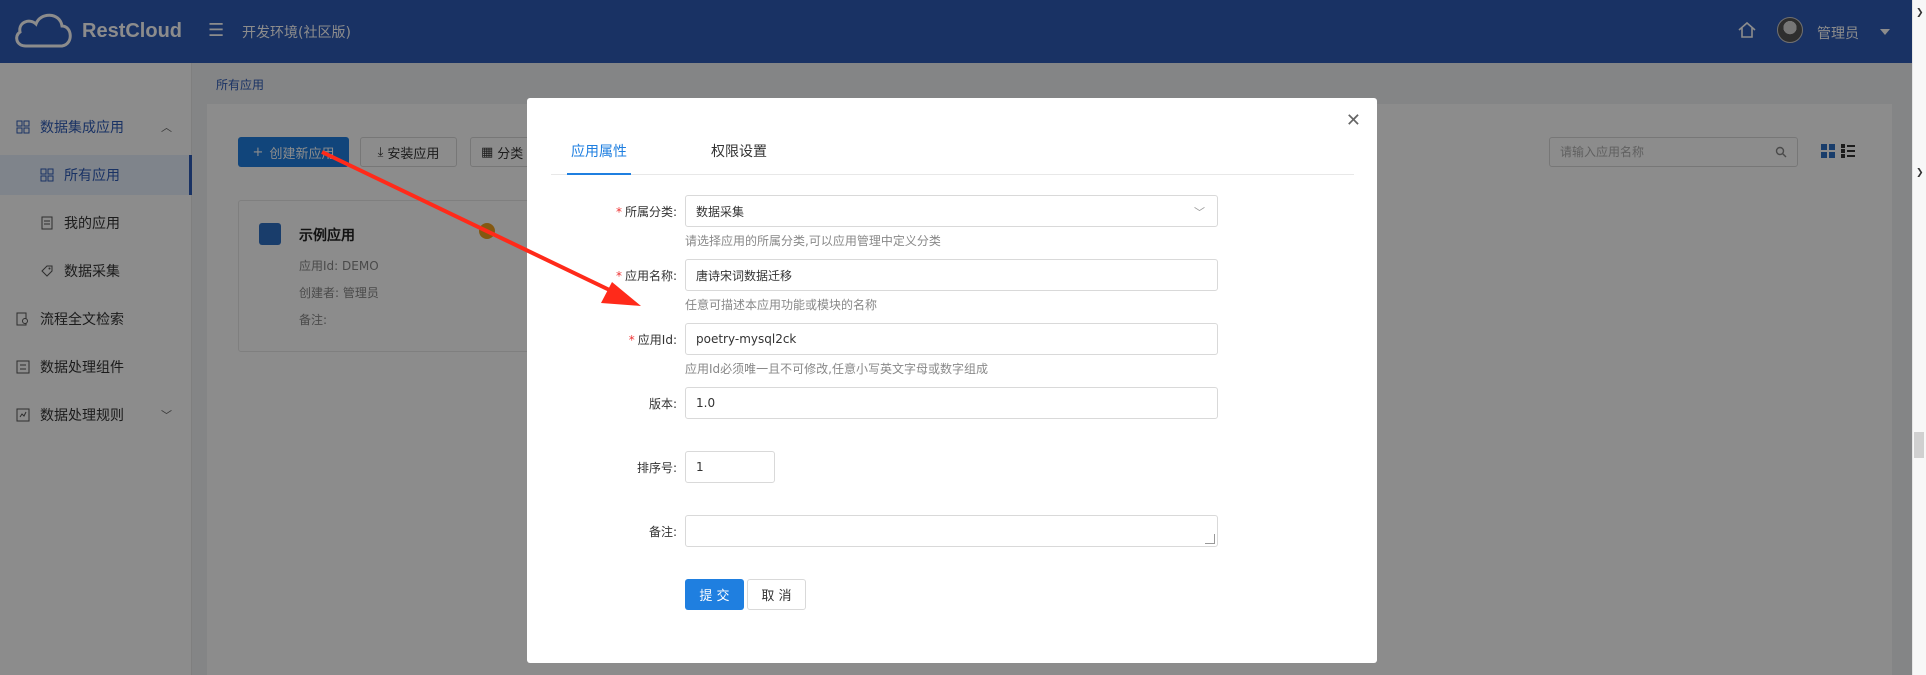 This screenshot has width=1926, height=675. What do you see at coordinates (714, 594) in the screenshot?
I see `submit-button: 提 交` at bounding box center [714, 594].